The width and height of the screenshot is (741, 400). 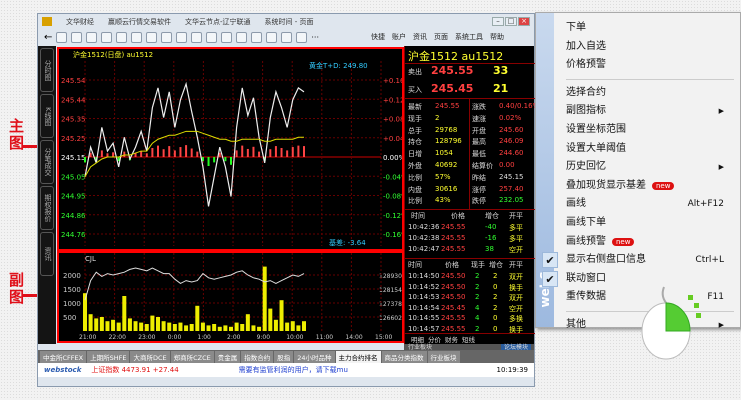 What do you see at coordinates (48, 37) in the screenshot?
I see `back-arrow-icon: ←` at bounding box center [48, 37].